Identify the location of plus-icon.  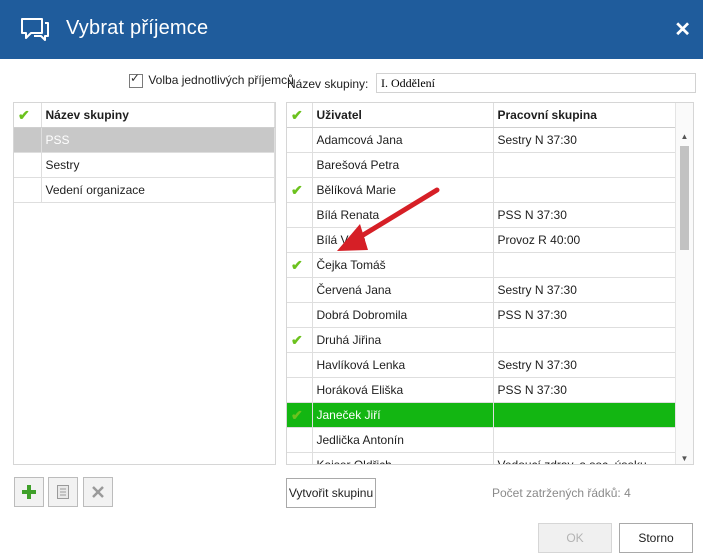
(29, 492).